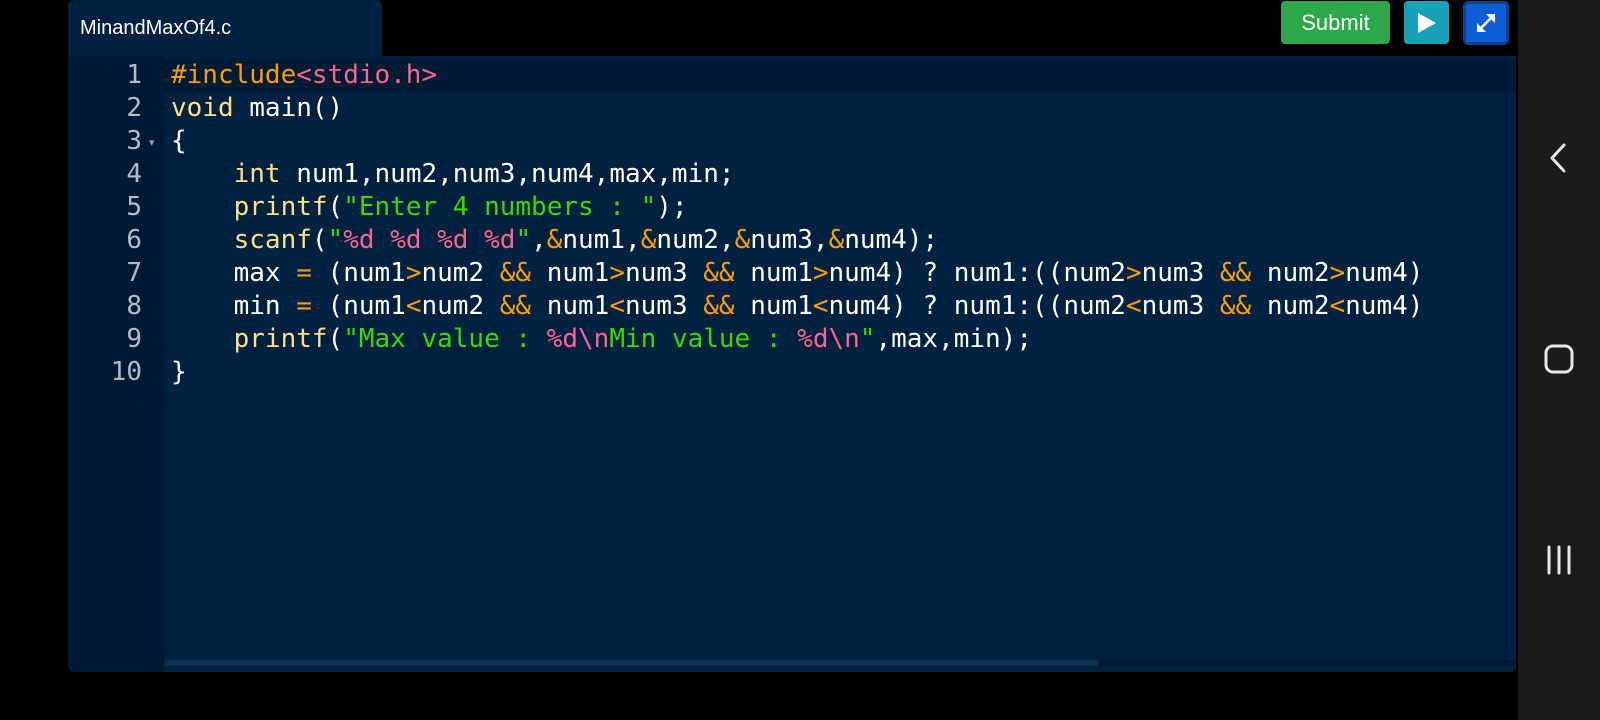  I want to click on recents-icon, so click(1559, 560).